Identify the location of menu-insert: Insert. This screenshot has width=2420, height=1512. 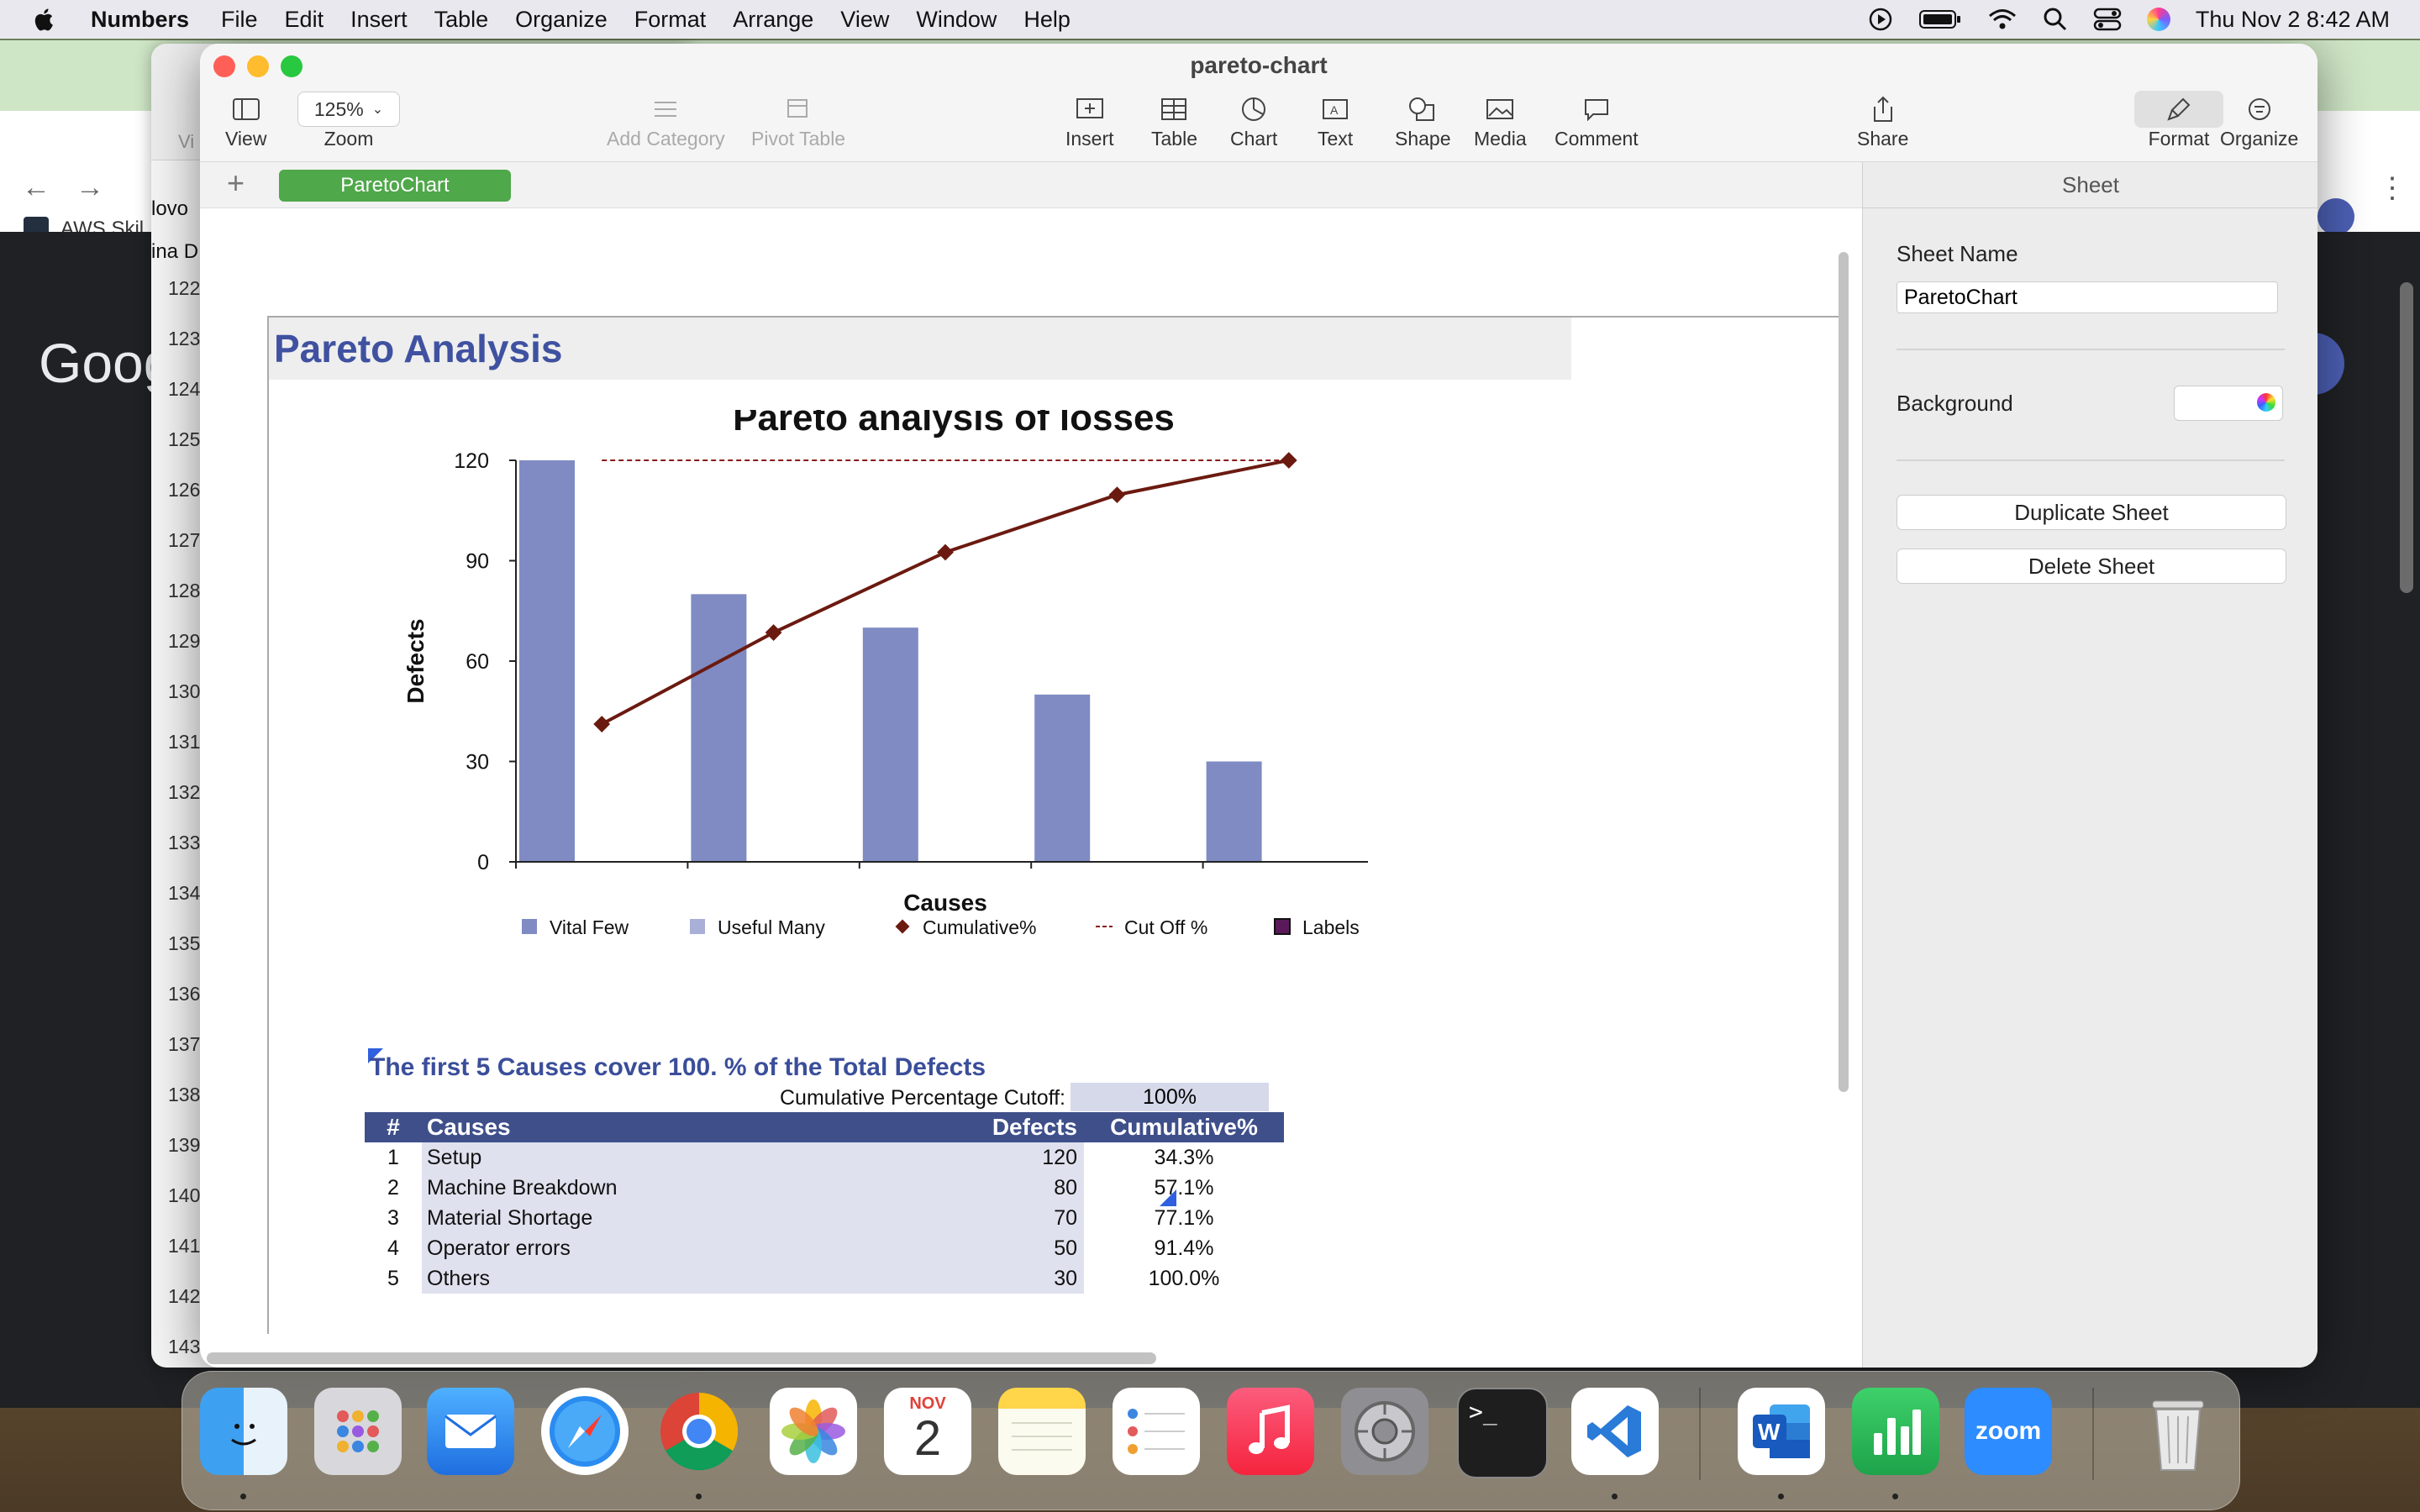
(379, 20).